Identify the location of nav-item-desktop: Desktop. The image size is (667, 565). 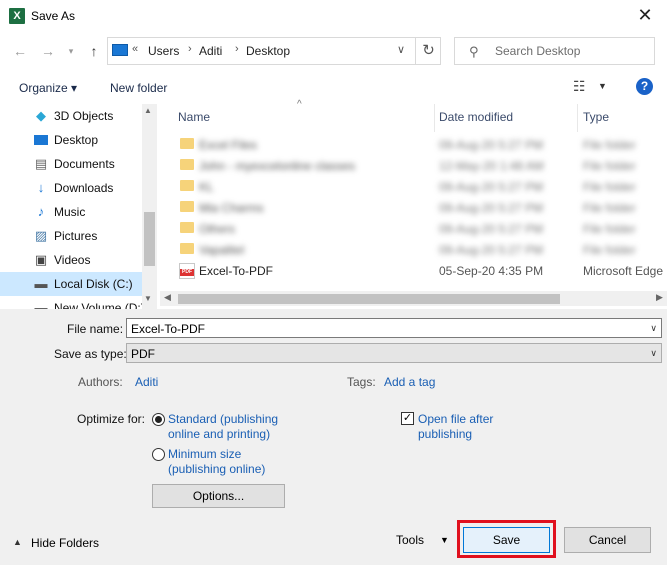
(71, 140).